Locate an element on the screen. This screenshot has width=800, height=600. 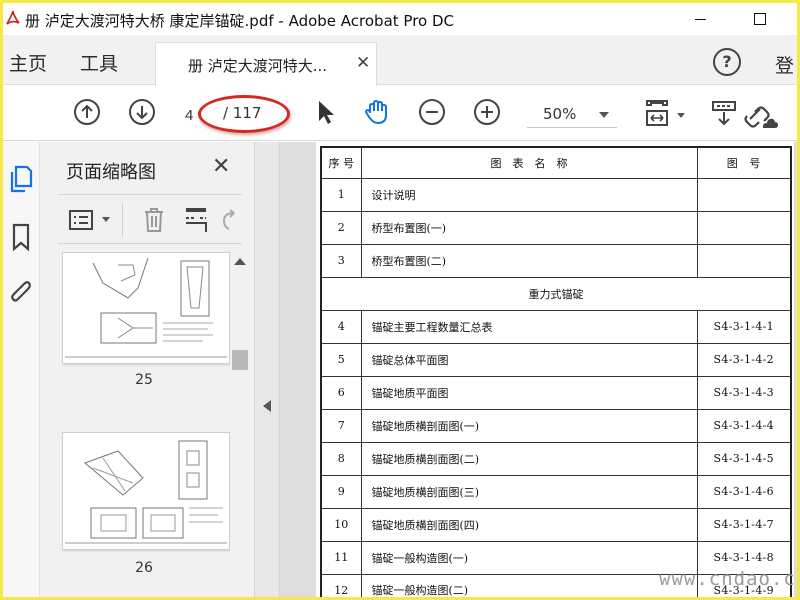
table-row: 10 锚碇地质横剖面图(四) S4-3-1-4-7 is located at coordinates (556, 524).